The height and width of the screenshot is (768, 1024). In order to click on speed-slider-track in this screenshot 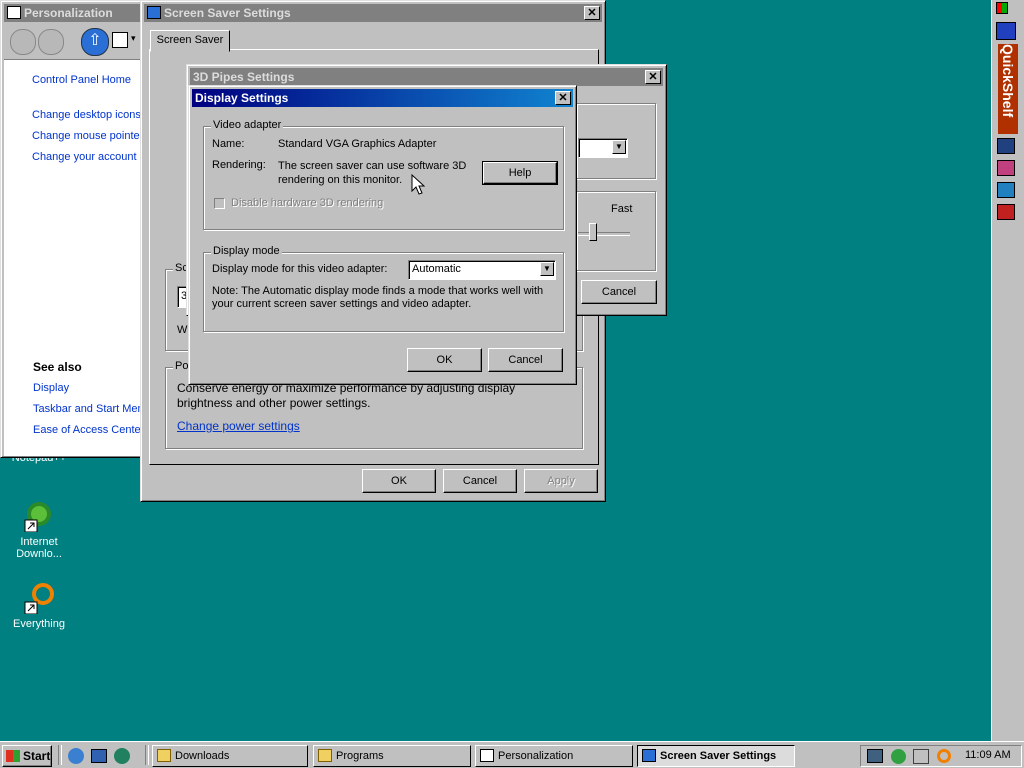, I will do `click(604, 234)`.